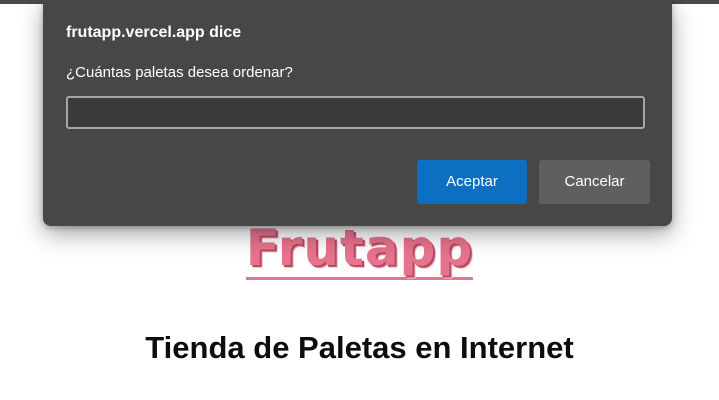 This screenshot has height=400, width=719. What do you see at coordinates (472, 182) in the screenshot?
I see `accept-button: Aceptar` at bounding box center [472, 182].